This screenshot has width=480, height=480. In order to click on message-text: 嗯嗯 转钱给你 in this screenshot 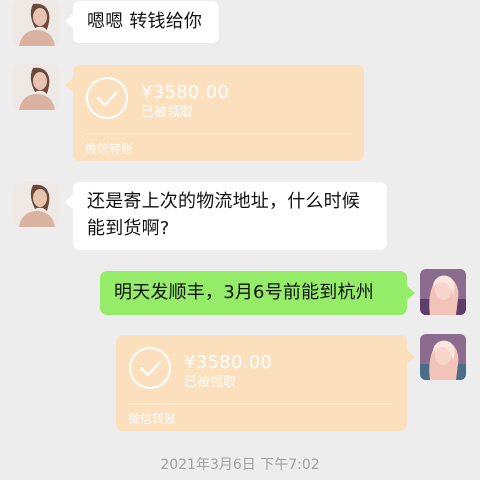, I will do `click(145, 21)`.